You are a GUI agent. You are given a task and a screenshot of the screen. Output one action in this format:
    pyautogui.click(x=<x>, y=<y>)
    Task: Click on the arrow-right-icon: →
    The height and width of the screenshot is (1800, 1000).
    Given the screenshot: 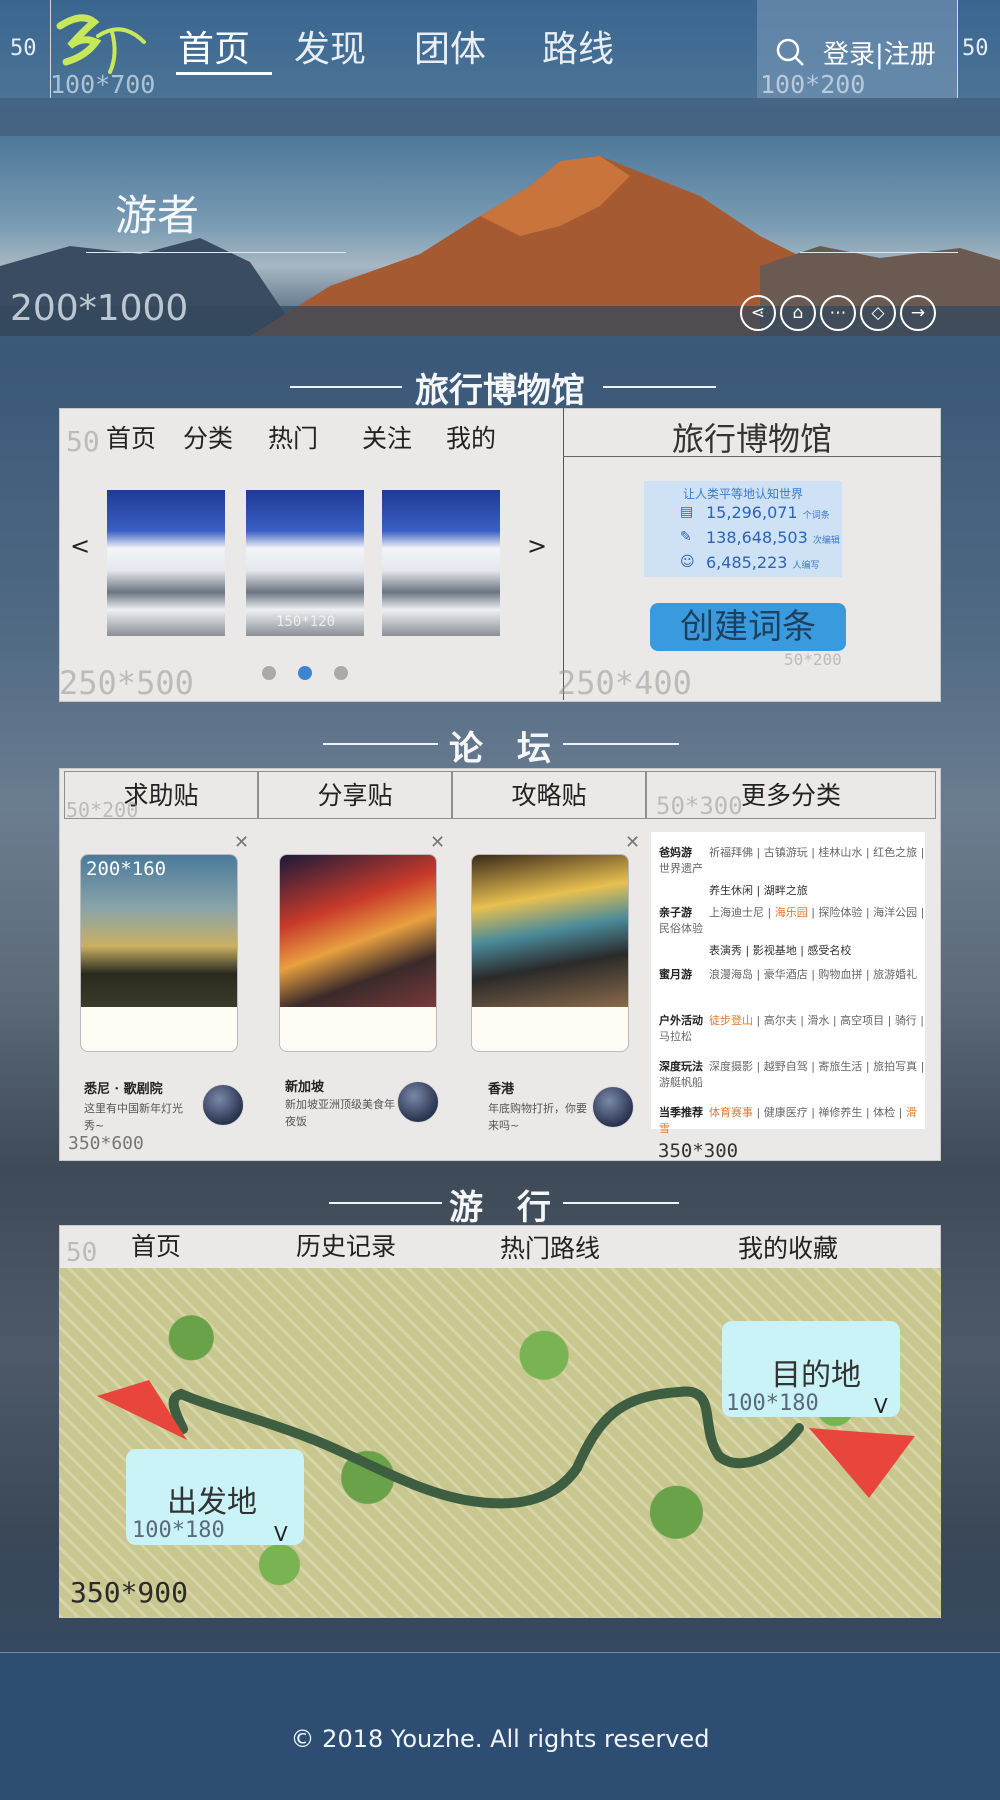 What is the action you would take?
    pyautogui.click(x=918, y=313)
    